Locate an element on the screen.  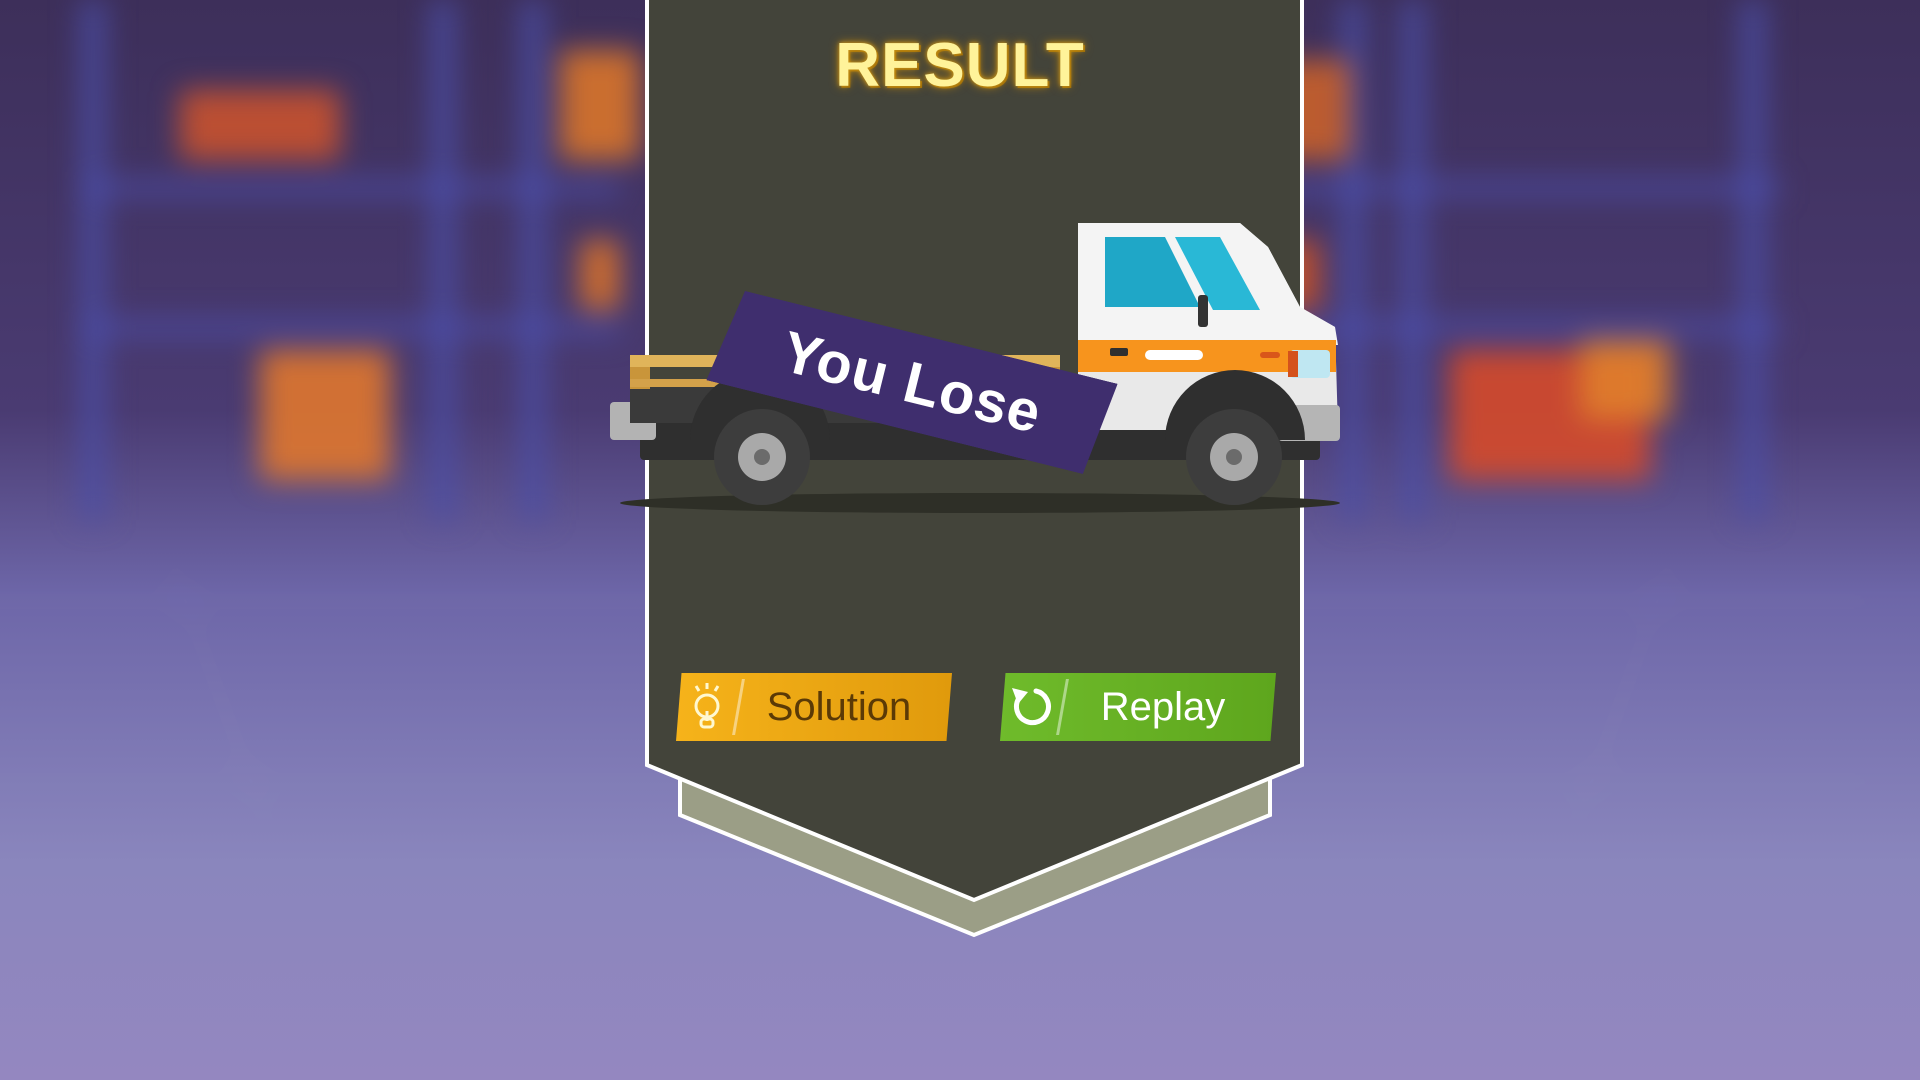
replay-button: Replay is located at coordinates (1138, 707).